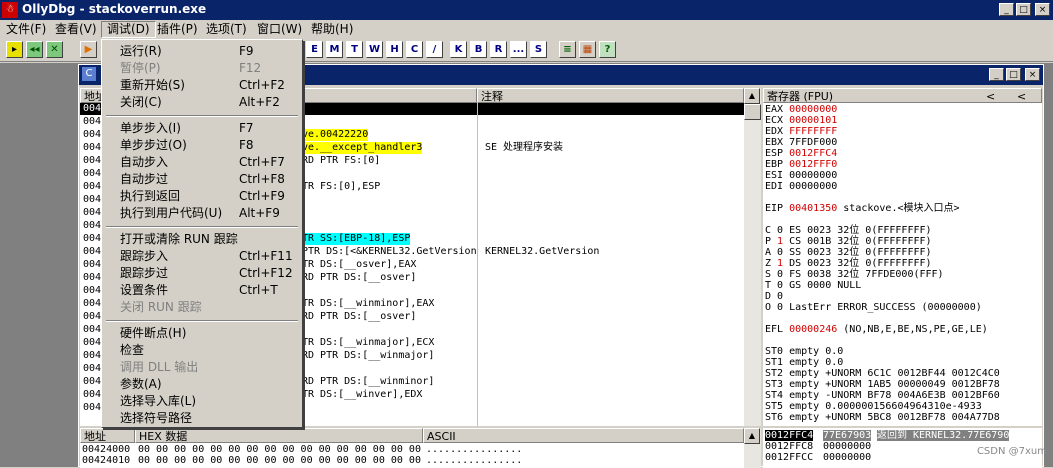 Image resolution: width=1053 pixels, height=468 pixels. What do you see at coordinates (902, 435) in the screenshot?
I see `stack-row: 0012FFC4 77E67903 返回到 KERNEL32.77E6790` at bounding box center [902, 435].